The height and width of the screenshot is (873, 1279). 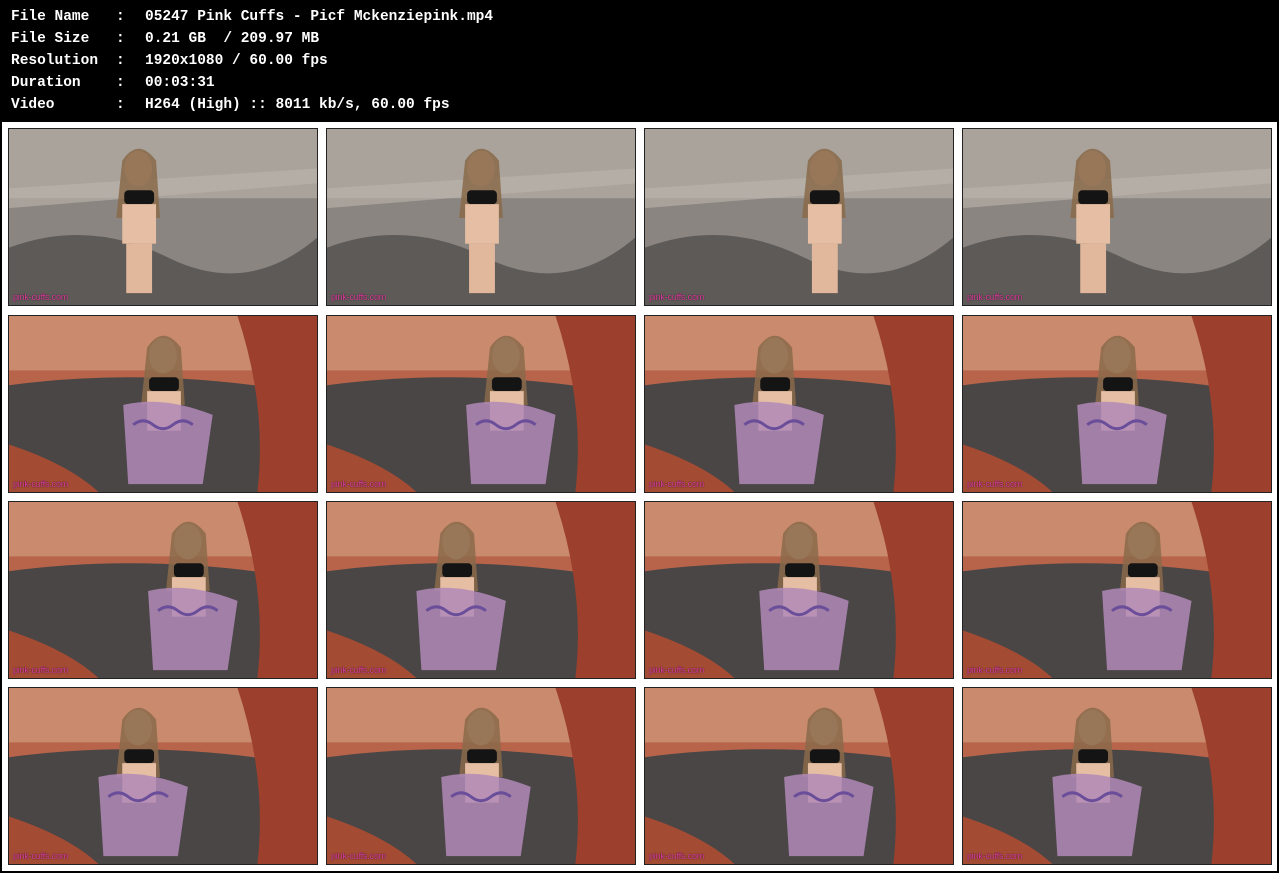 What do you see at coordinates (636, 83) in the screenshot?
I see `duration-row: Duration : 00:03:31` at bounding box center [636, 83].